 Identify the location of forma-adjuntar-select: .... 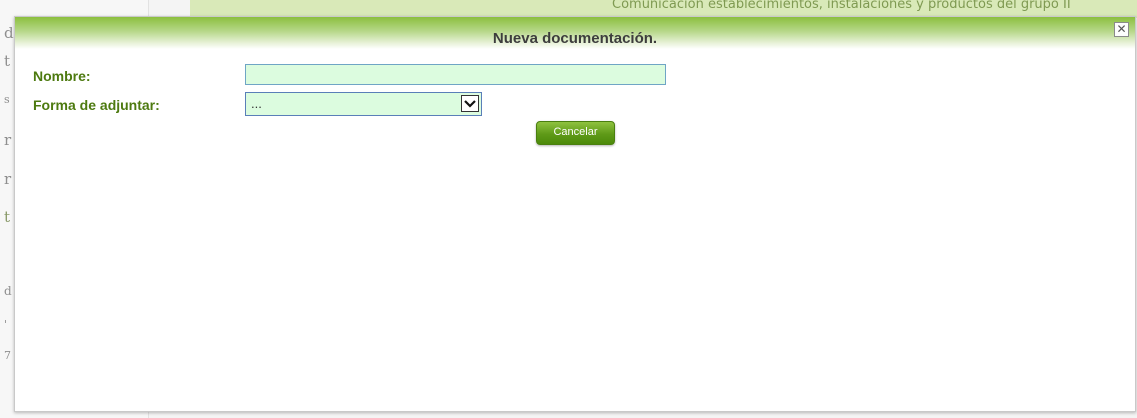
(363, 104).